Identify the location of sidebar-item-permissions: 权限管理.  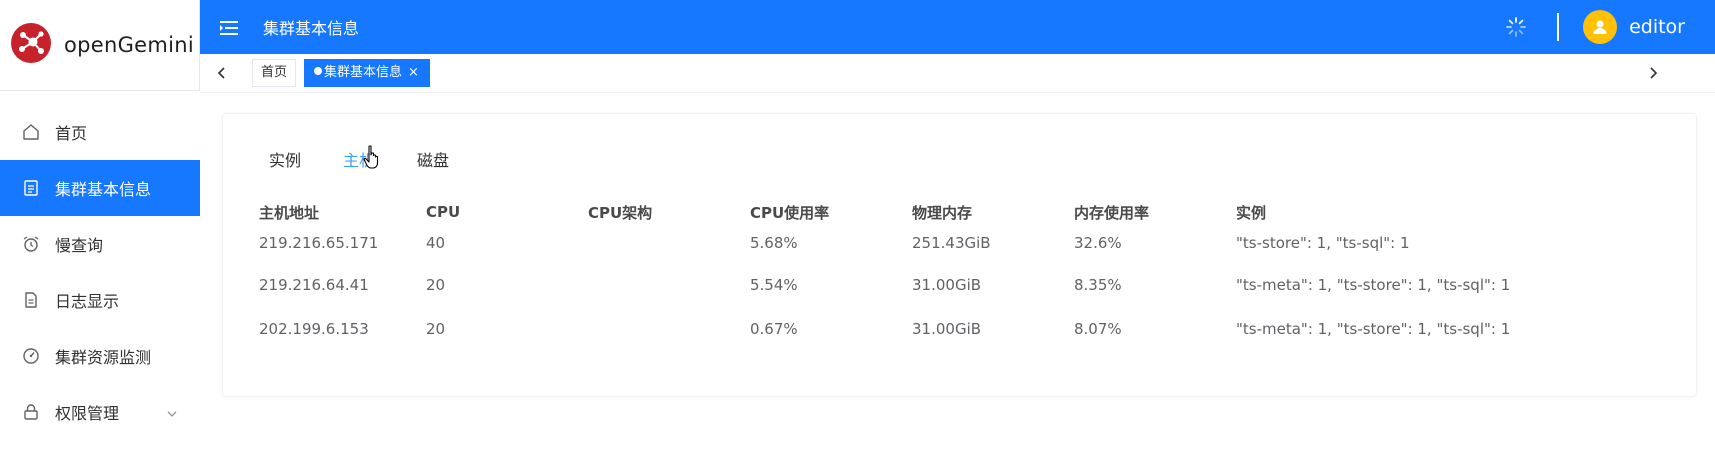
(100, 412).